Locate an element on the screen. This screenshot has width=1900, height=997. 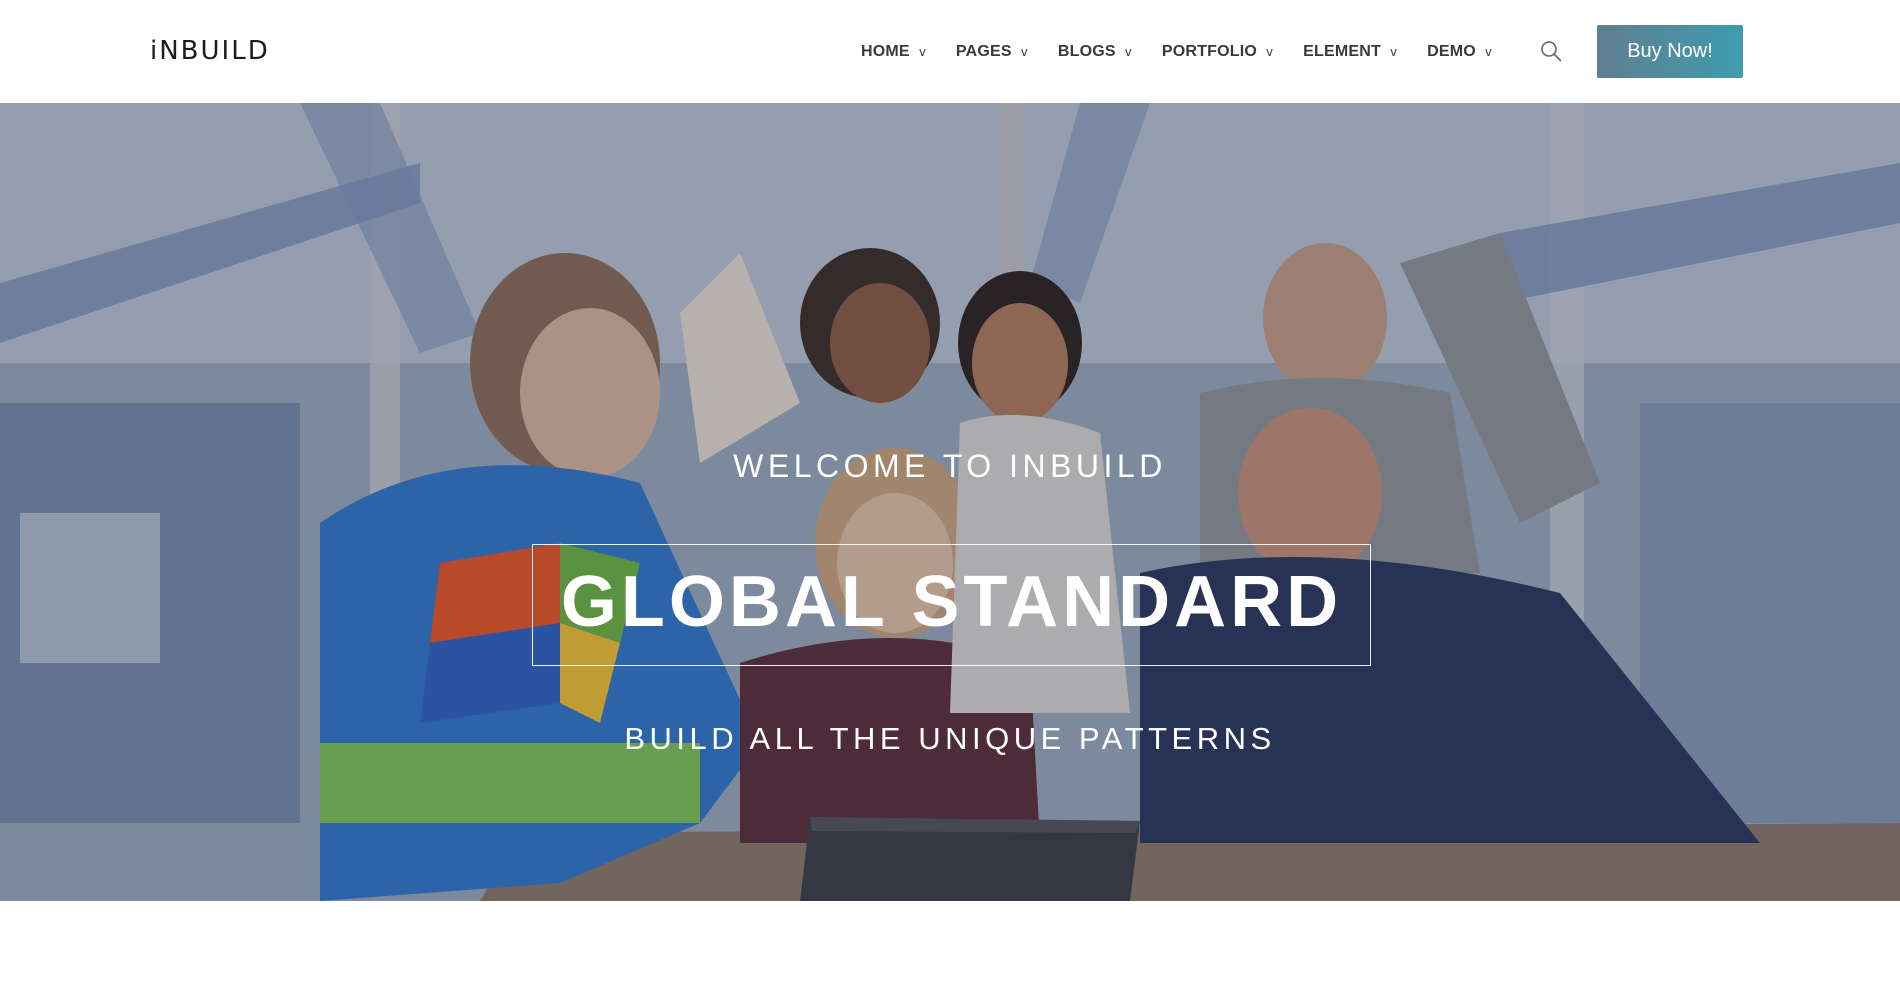
search-icon is located at coordinates (1551, 51).